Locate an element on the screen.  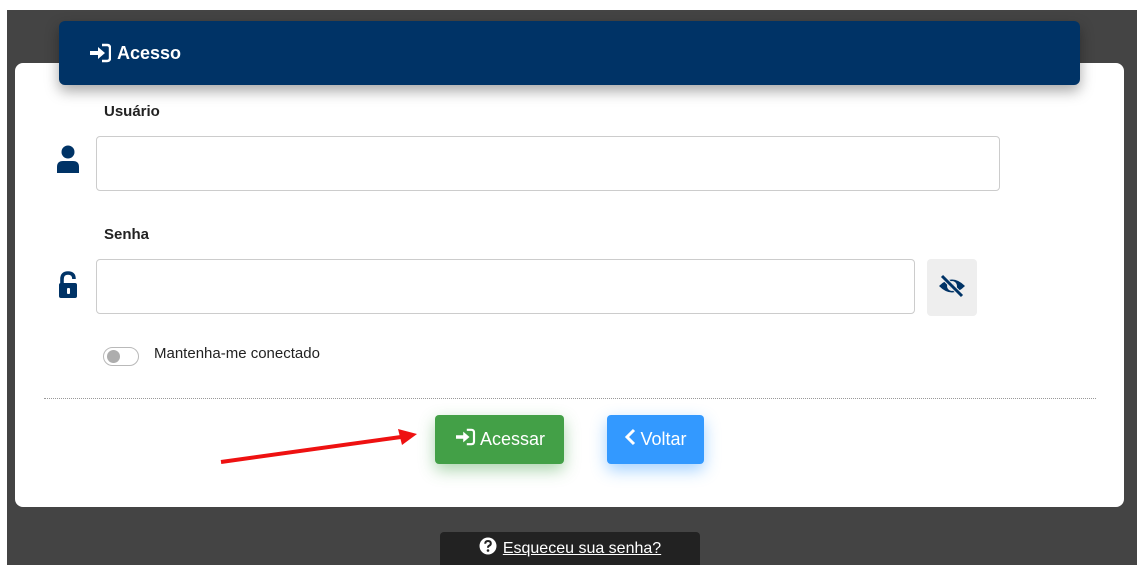
annotation-arrow is located at coordinates (318, 446).